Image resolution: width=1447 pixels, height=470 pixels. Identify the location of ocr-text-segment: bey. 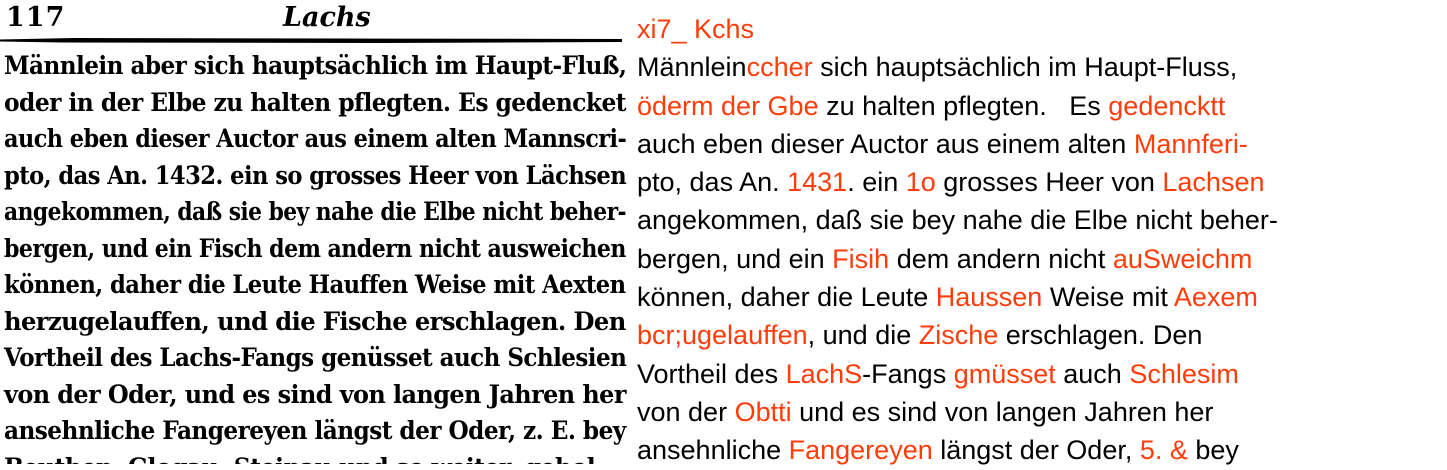
(1213, 450).